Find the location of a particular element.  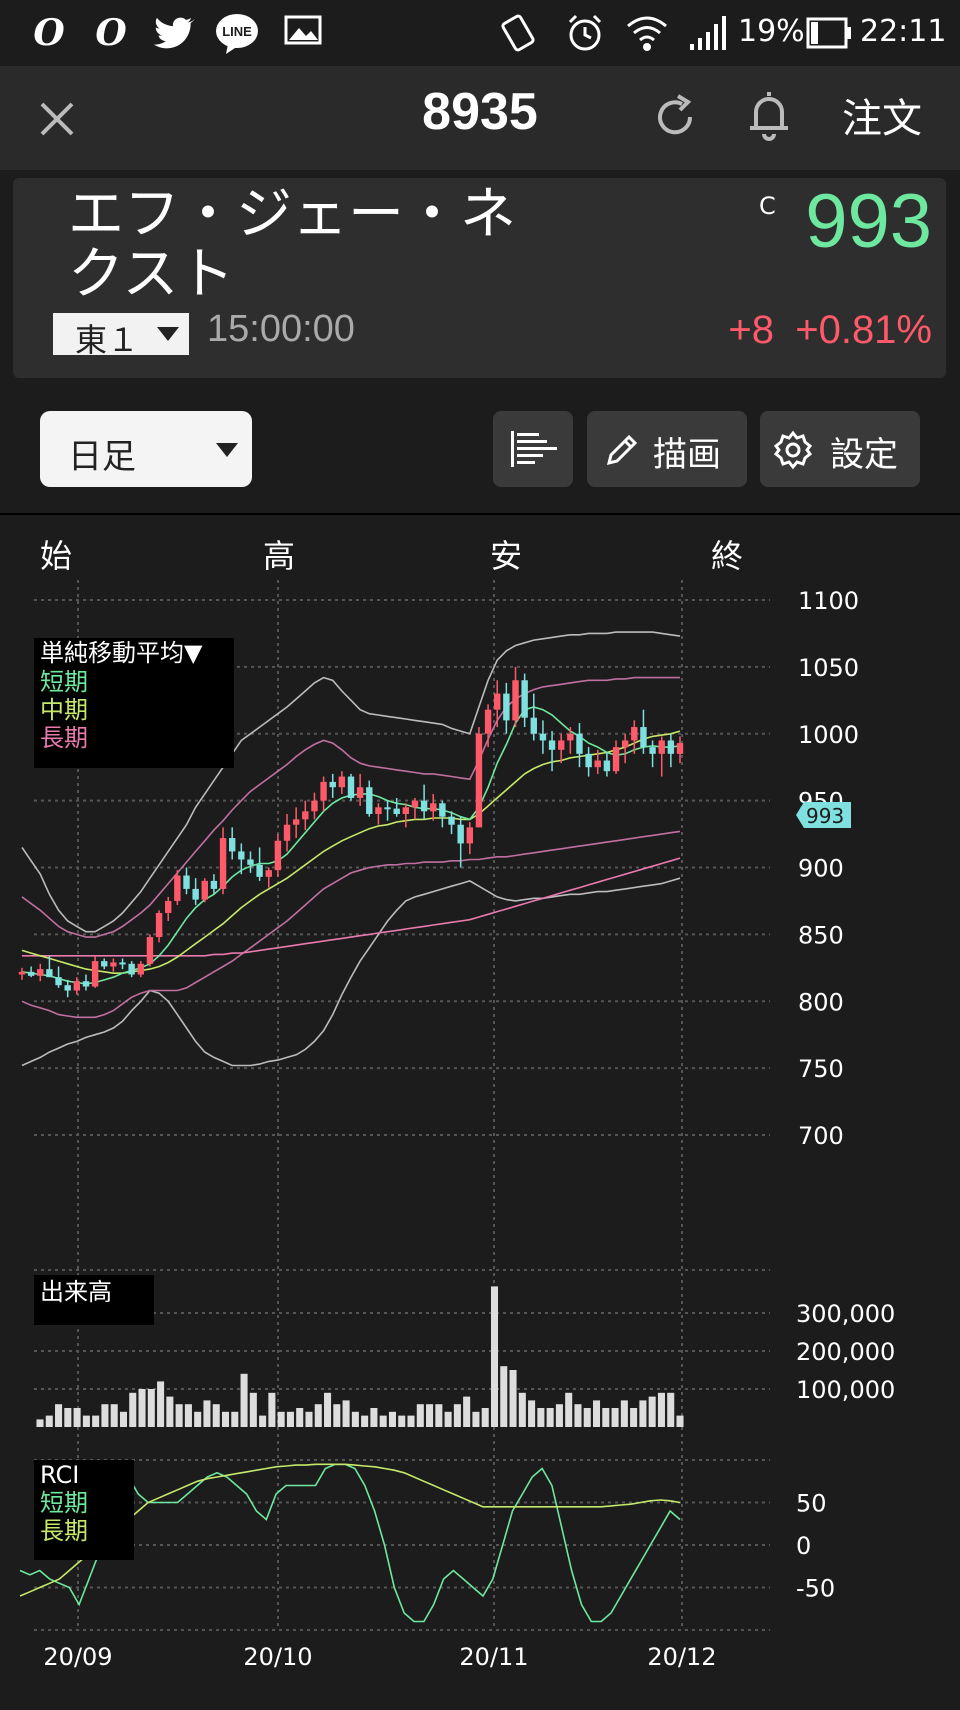

price-tick-label: 800 is located at coordinates (821, 1002).